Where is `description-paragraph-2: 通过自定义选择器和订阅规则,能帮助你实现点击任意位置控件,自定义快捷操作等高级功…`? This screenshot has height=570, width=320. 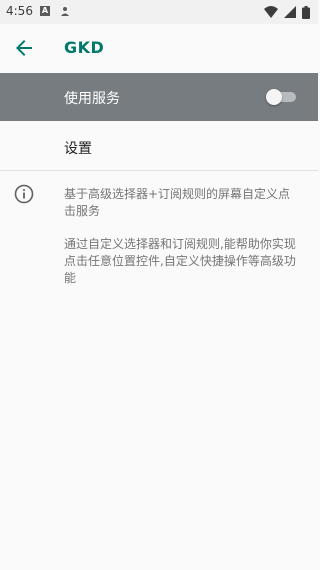 description-paragraph-2: 通过自定义选择器和订阅规则,能帮助你实现点击任意位置控件,自定义快捷操作等高级功… is located at coordinates (180, 261).